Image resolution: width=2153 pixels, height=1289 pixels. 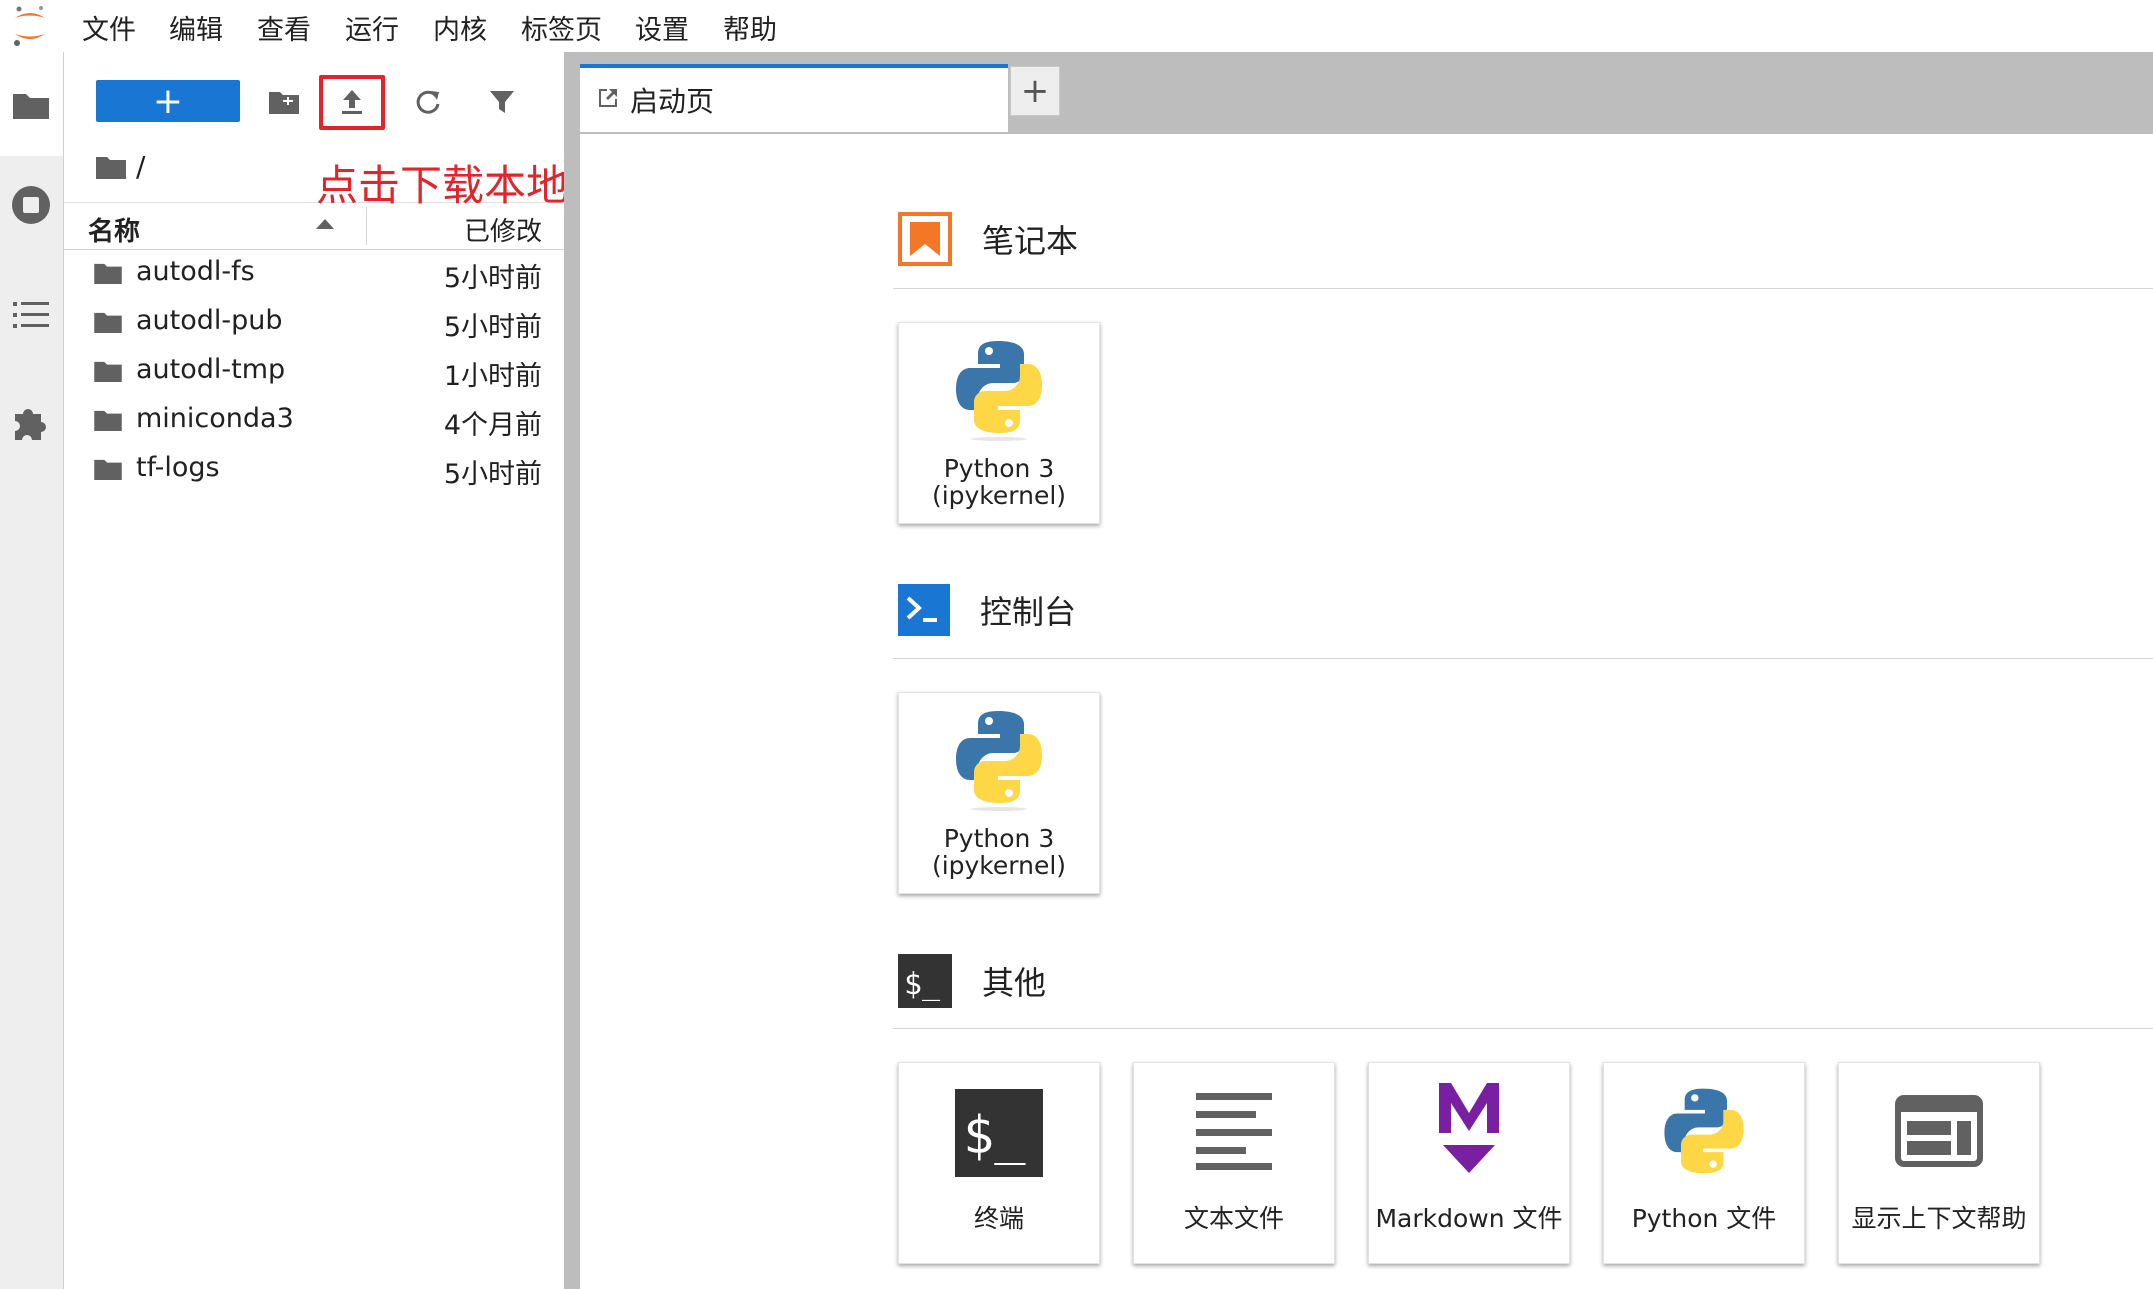 I want to click on terminal-card: $_ 终端, so click(x=999, y=1163).